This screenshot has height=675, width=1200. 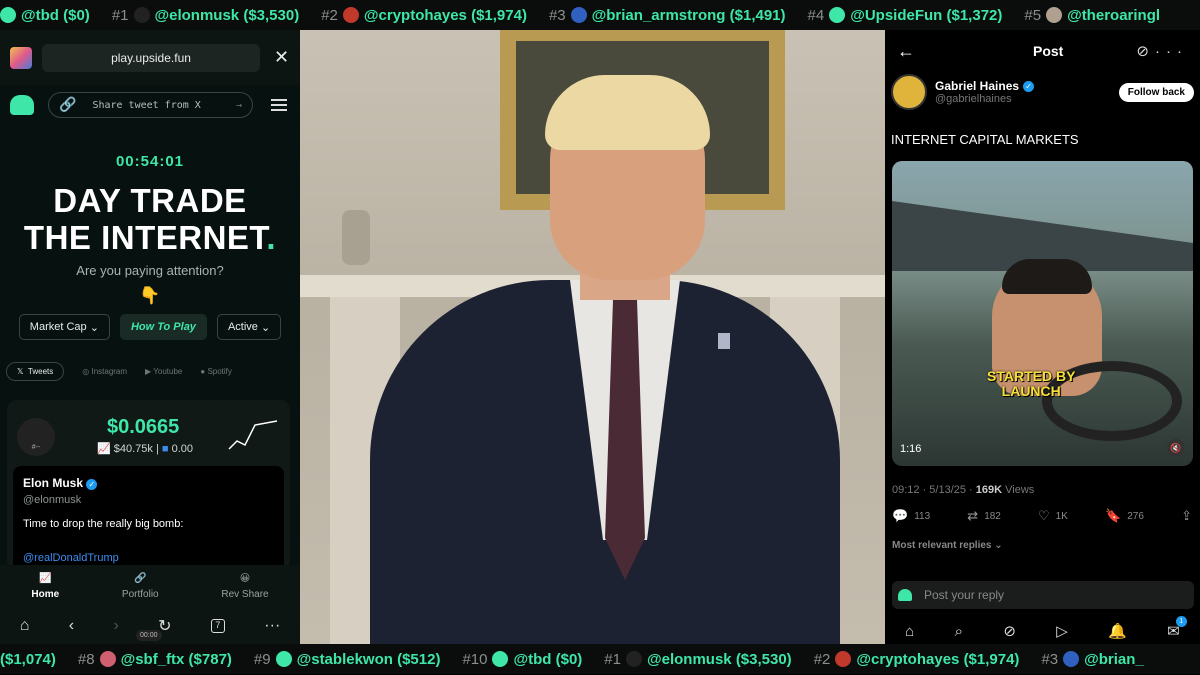 What do you see at coordinates (115, 626) in the screenshot?
I see `forward-icon: ›` at bounding box center [115, 626].